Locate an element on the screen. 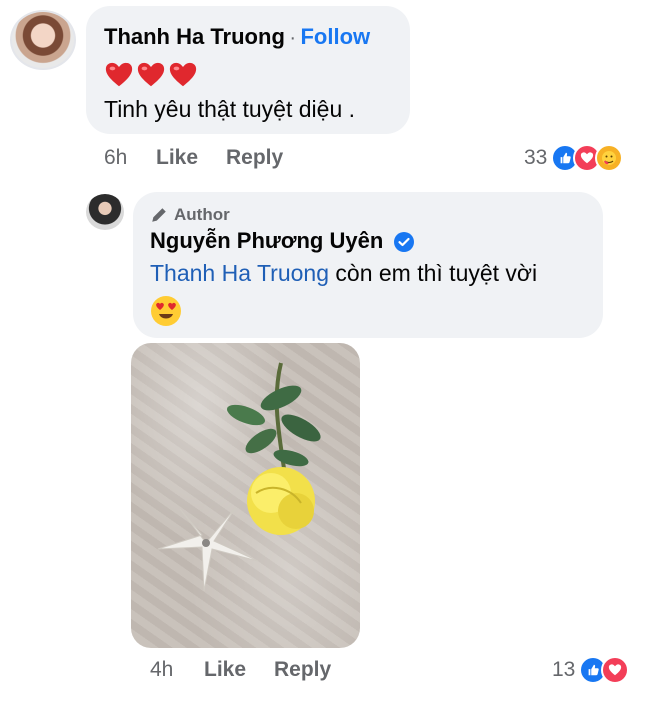 This screenshot has width=650, height=702. care-reaction-icon is located at coordinates (609, 158).